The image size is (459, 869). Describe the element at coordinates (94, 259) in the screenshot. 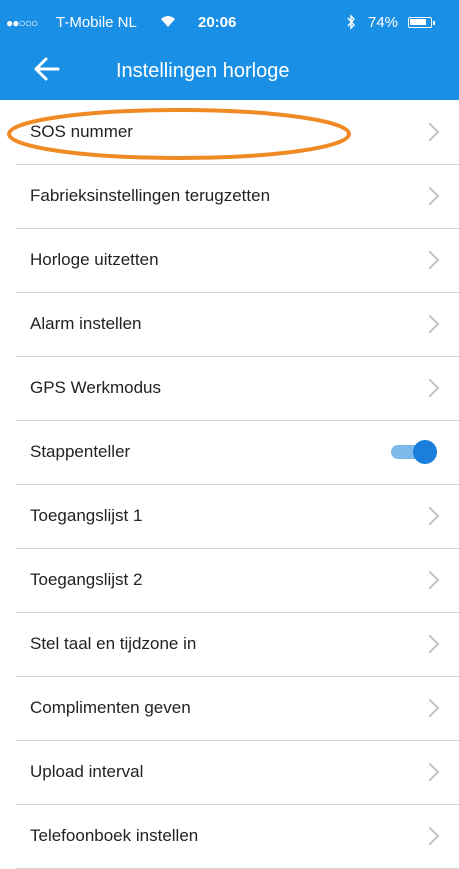

I see `settings-row-label: Horloge uitzetten` at that location.